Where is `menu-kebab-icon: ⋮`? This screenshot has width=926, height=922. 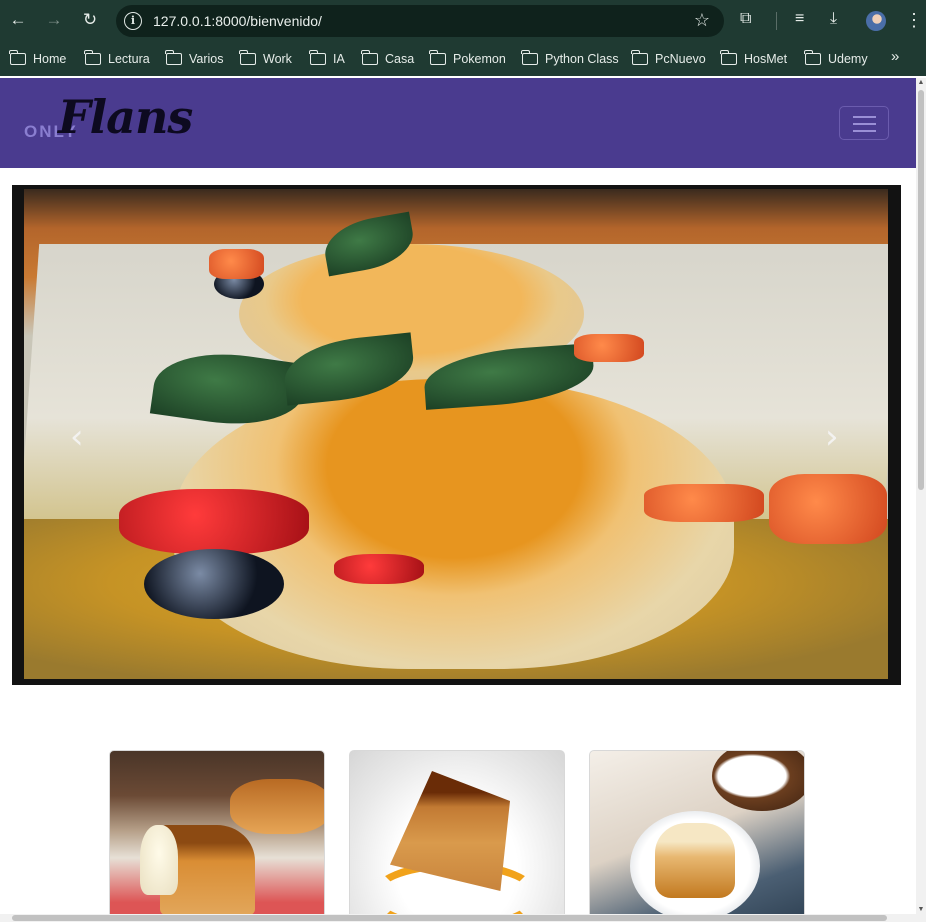
menu-kebab-icon: ⋮ is located at coordinates (914, 20).